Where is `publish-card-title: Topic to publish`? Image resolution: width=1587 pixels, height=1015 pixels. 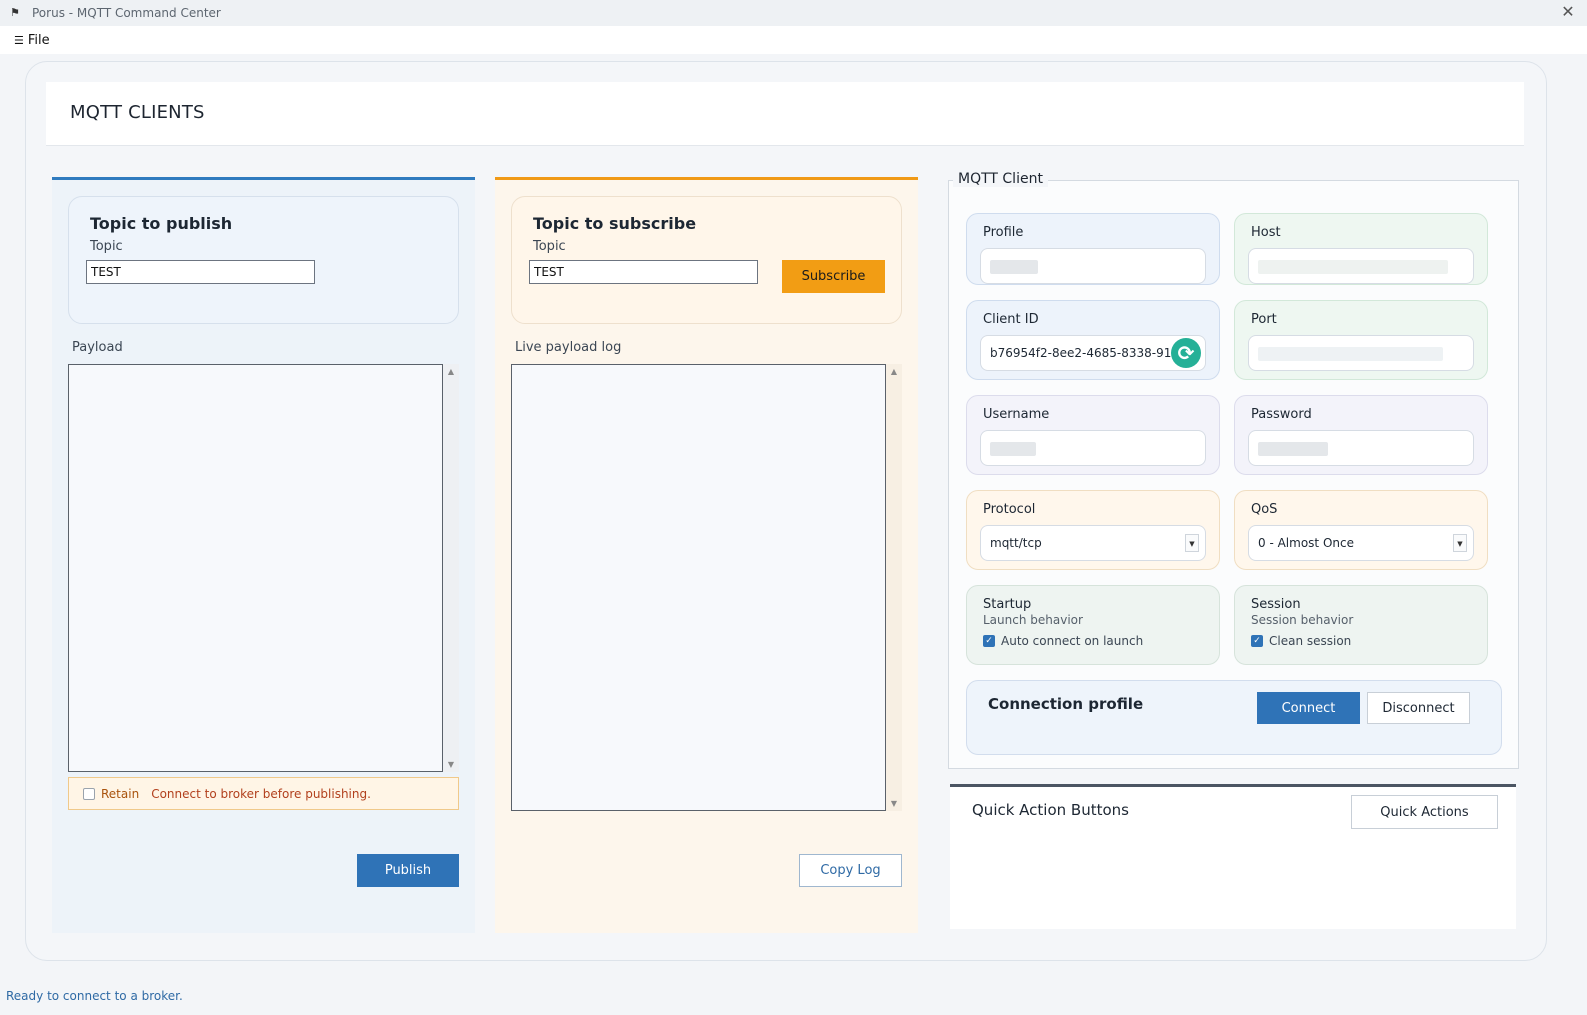 publish-card-title: Topic to publish is located at coordinates (161, 223).